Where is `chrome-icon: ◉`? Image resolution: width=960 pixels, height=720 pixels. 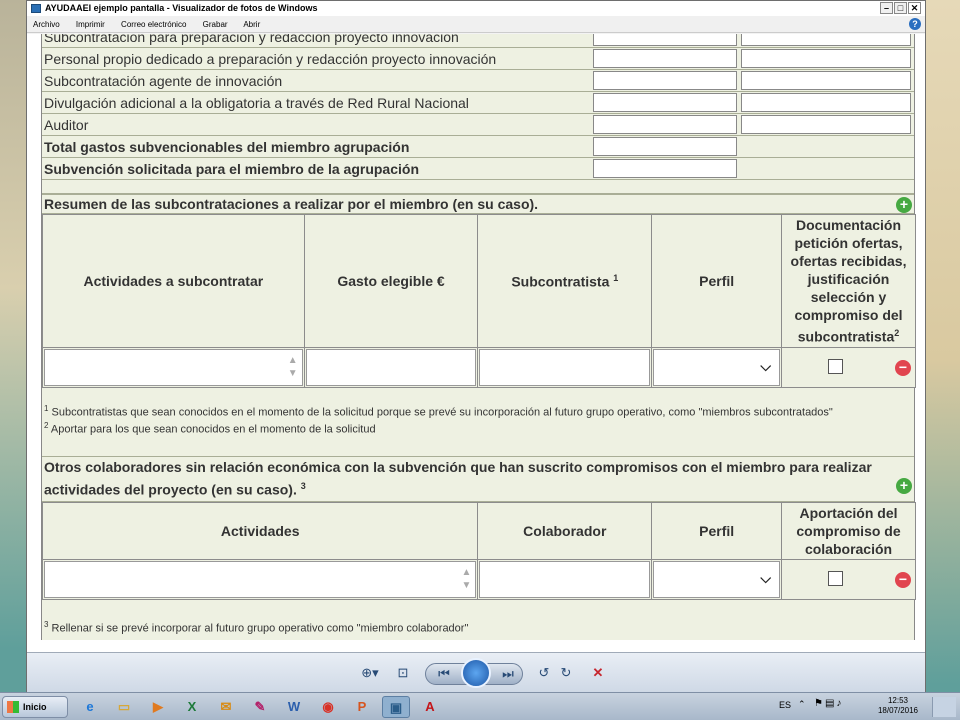 chrome-icon: ◉ is located at coordinates (328, 707).